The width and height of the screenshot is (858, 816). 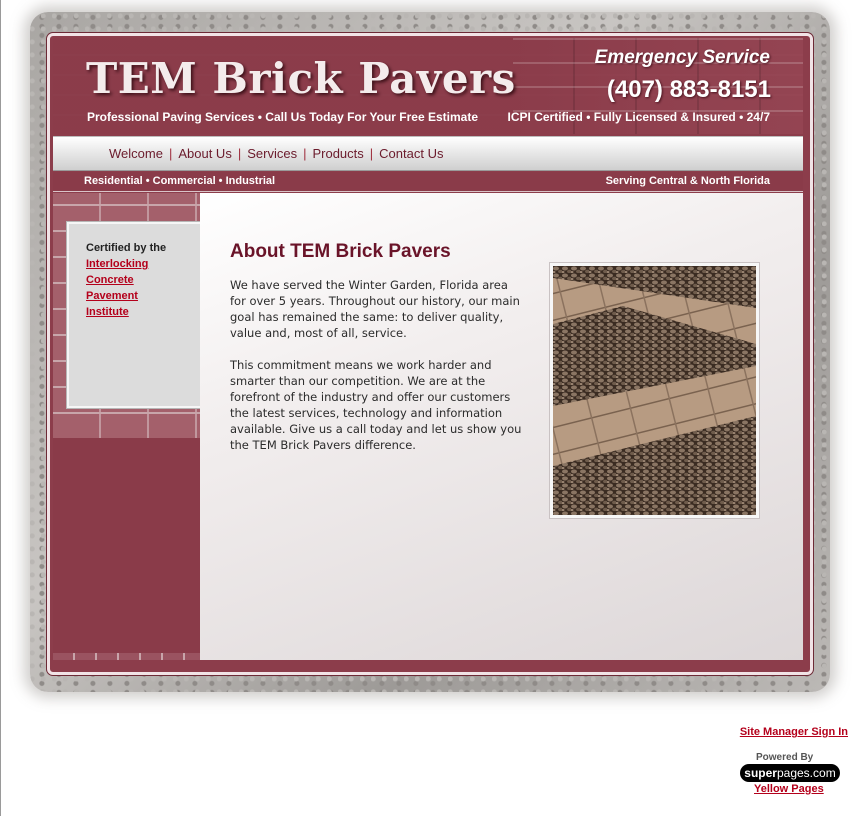 What do you see at coordinates (794, 732) in the screenshot?
I see `site-manager-sign-in-link: Site Manager Sign In` at bounding box center [794, 732].